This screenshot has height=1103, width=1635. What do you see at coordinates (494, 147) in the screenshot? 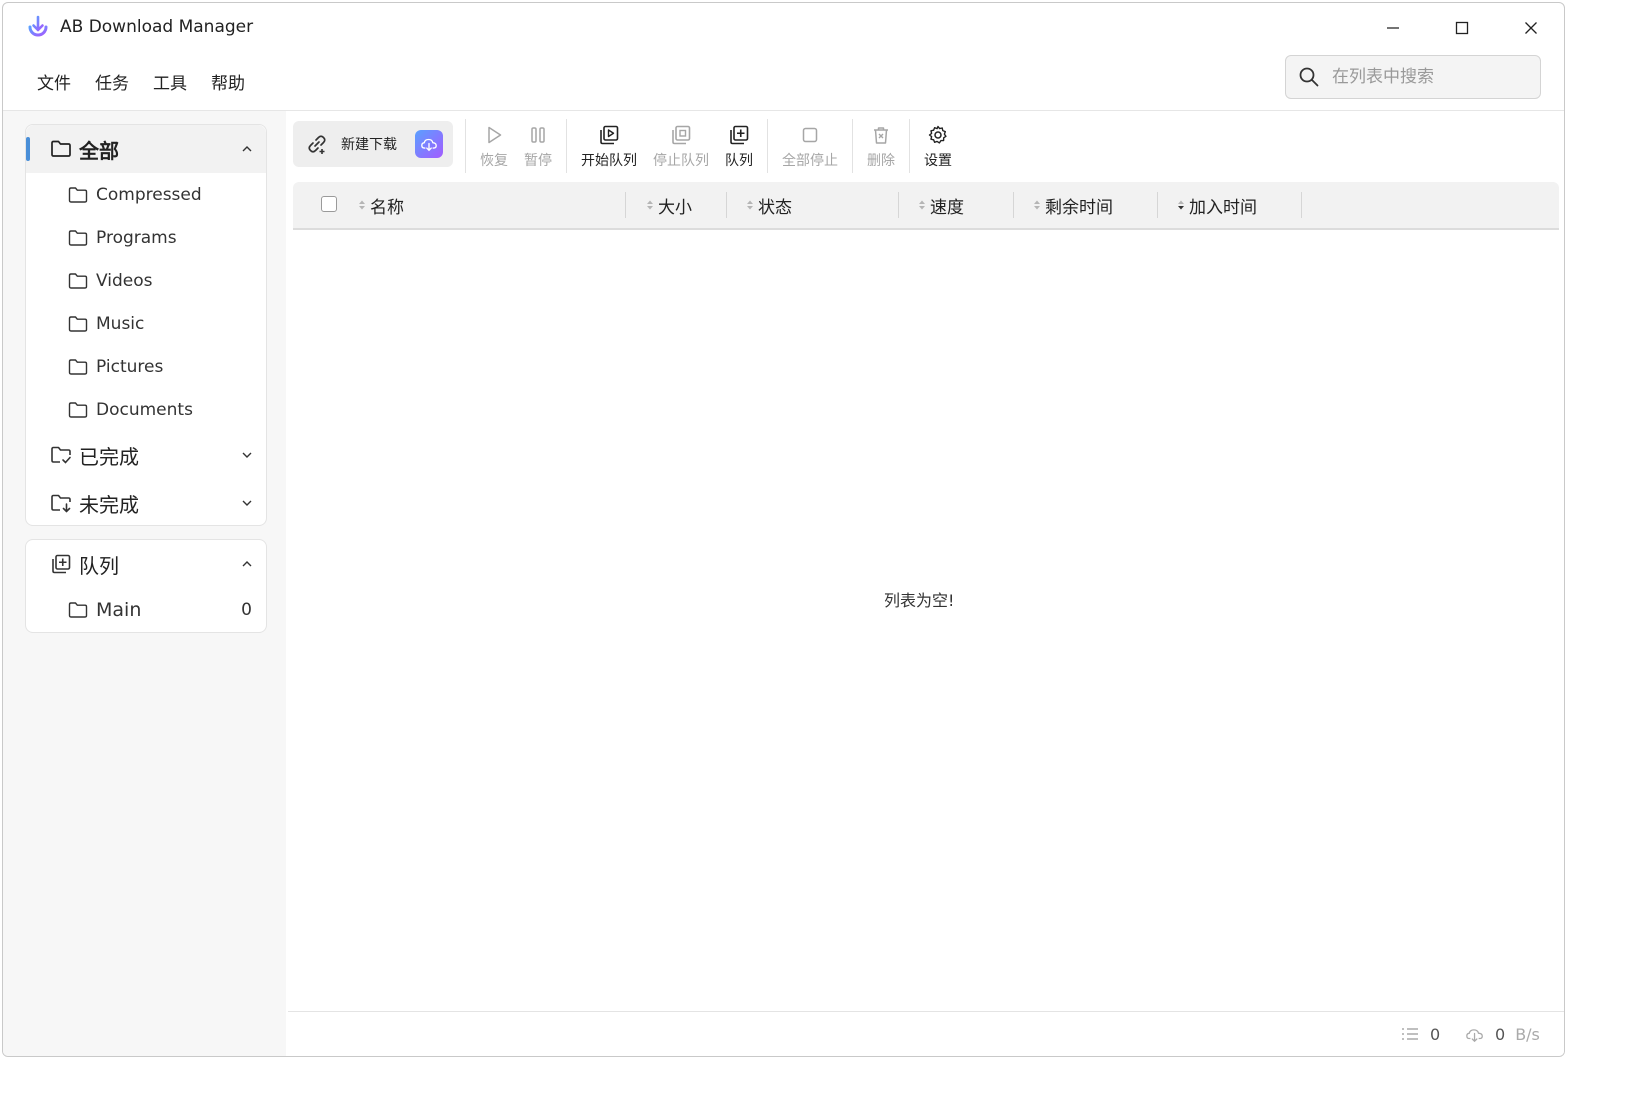
I see `resume-button: 恢复` at bounding box center [494, 147].